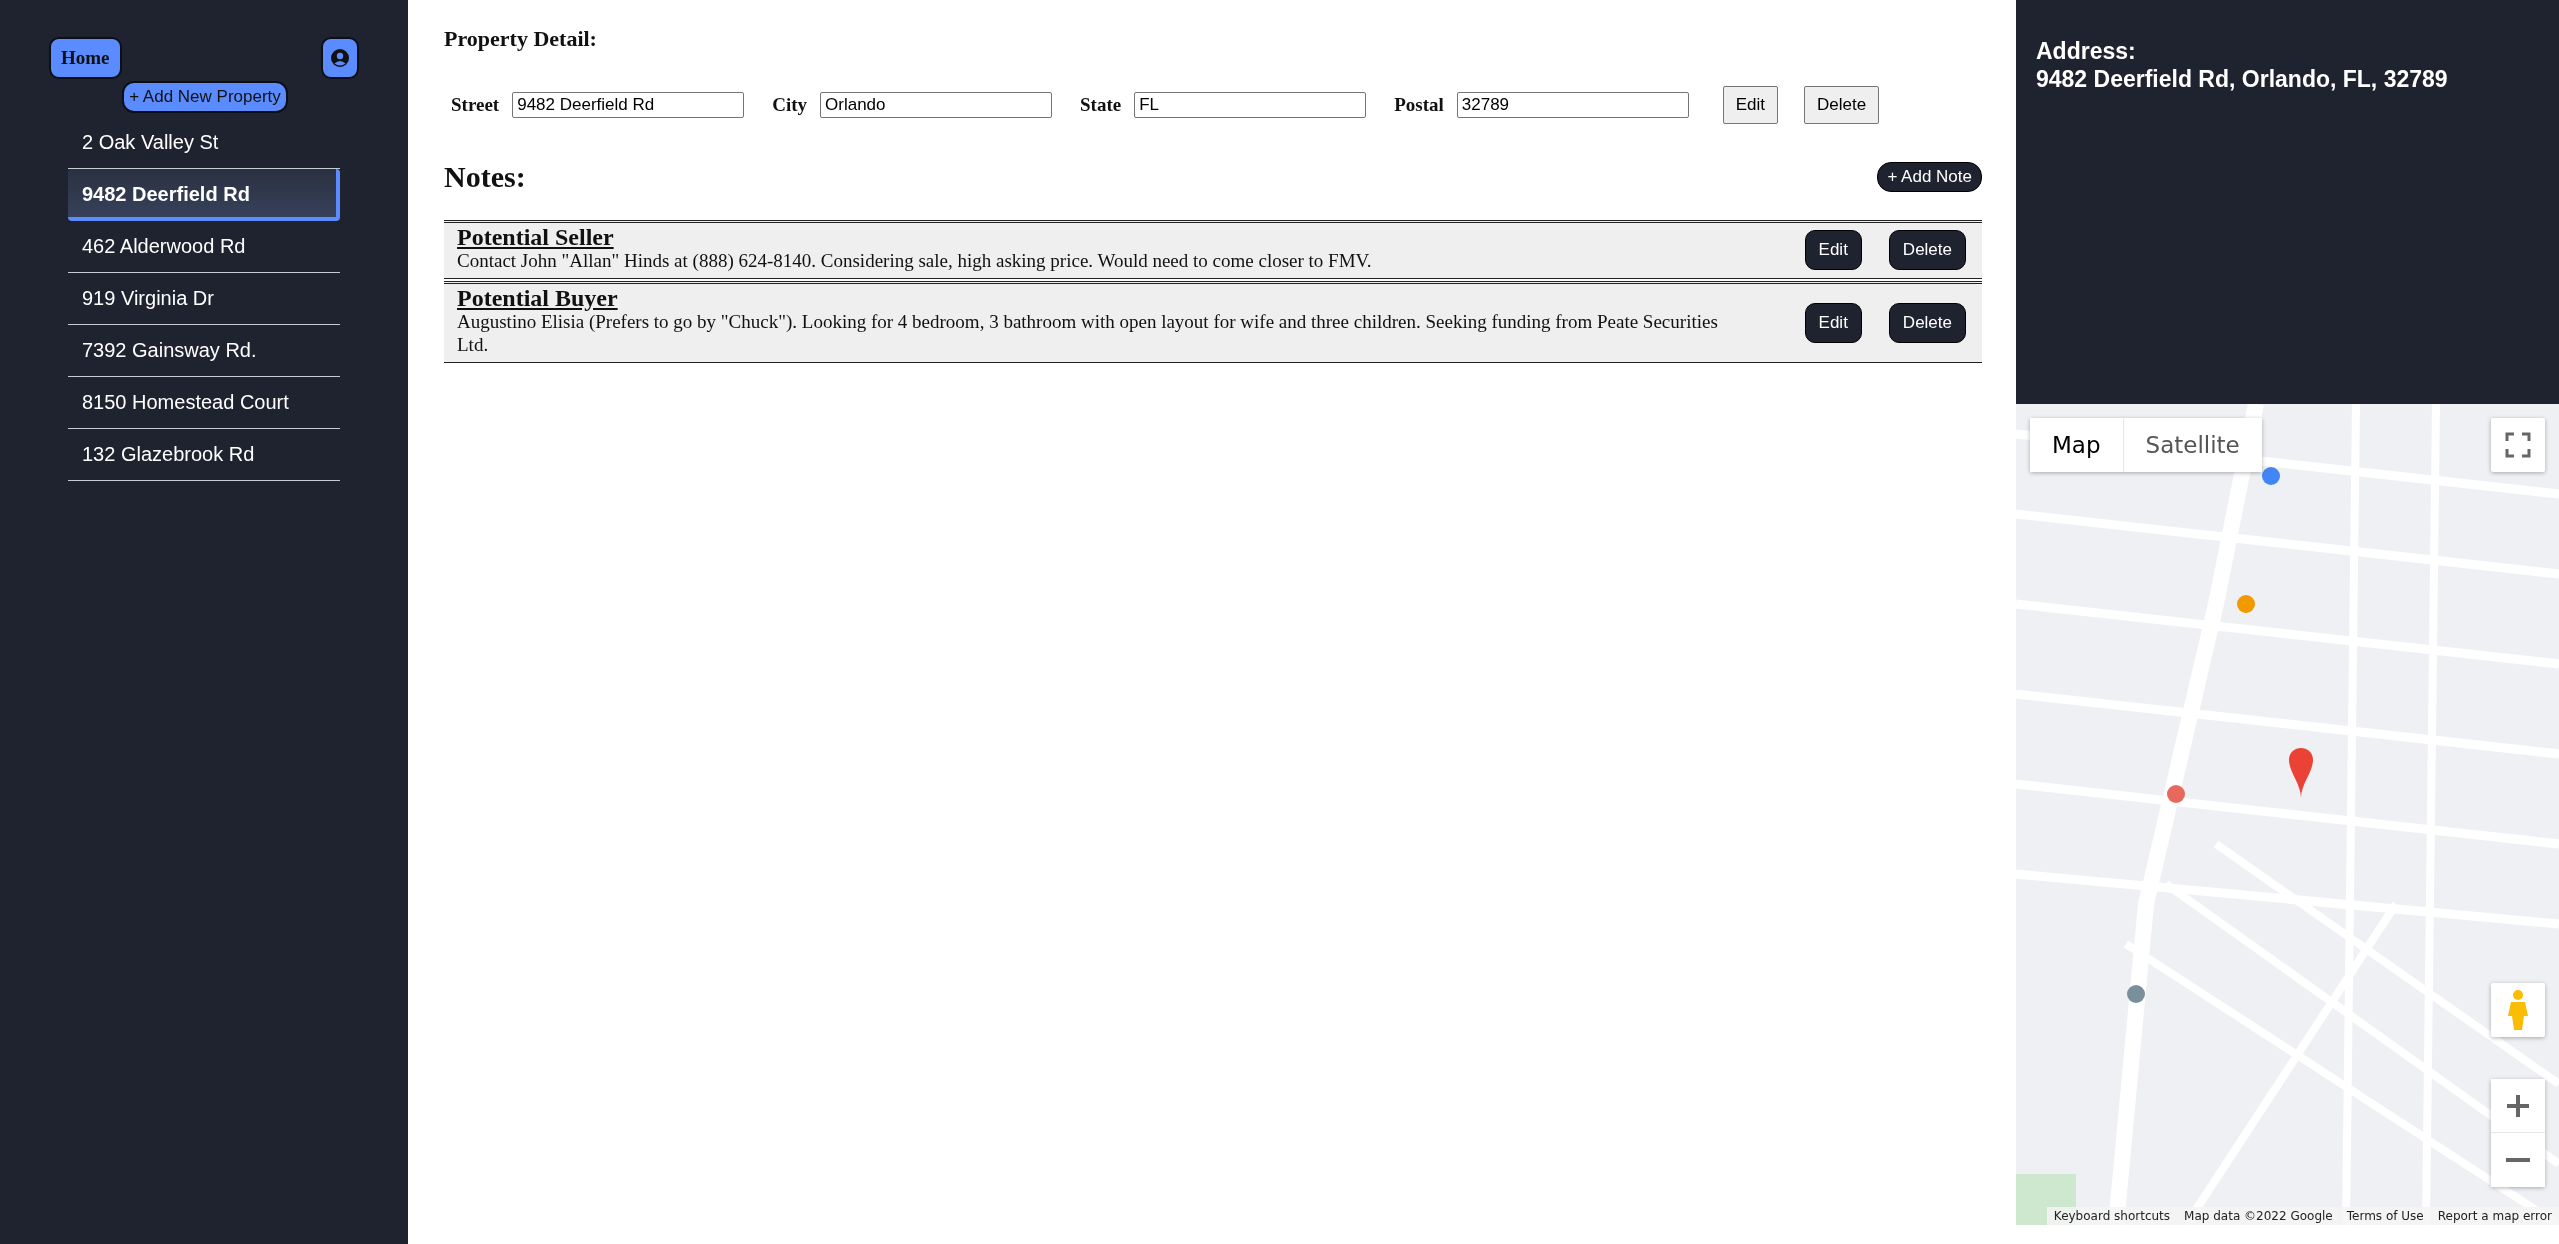  I want to click on add-property-button: + Add New Property, so click(205, 97).